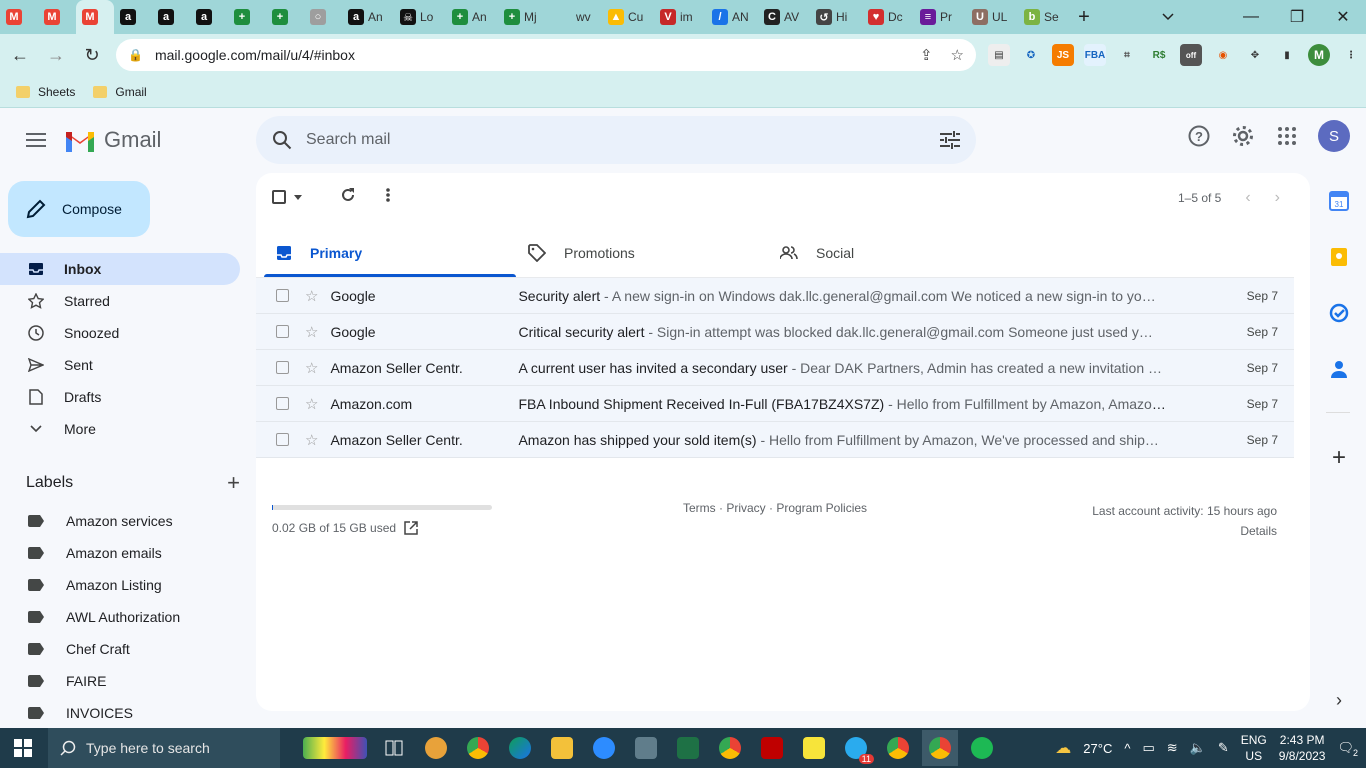  I want to click on edge-icon, so click(520, 748).